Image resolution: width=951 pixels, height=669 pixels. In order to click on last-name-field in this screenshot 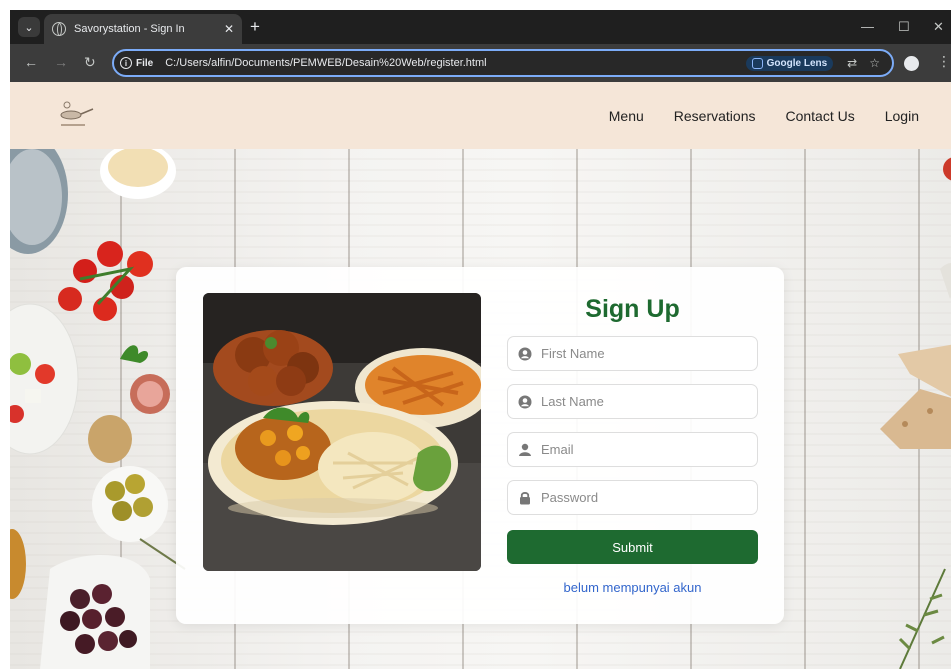, I will do `click(632, 401)`.